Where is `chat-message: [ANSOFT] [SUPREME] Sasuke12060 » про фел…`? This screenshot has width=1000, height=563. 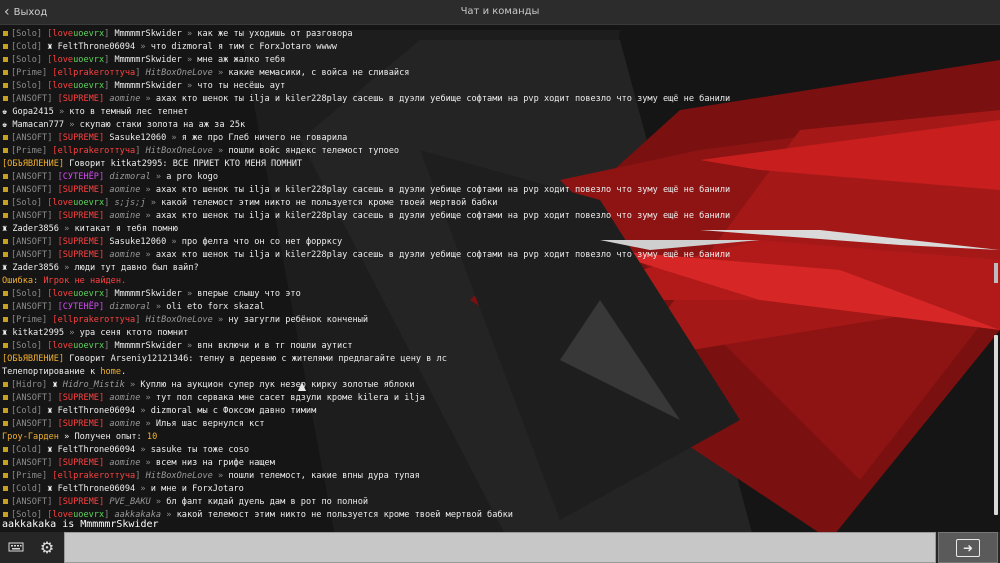 chat-message: [ANSOFT] [SUPREME] Sasuke12060 » про фел… is located at coordinates (497, 242).